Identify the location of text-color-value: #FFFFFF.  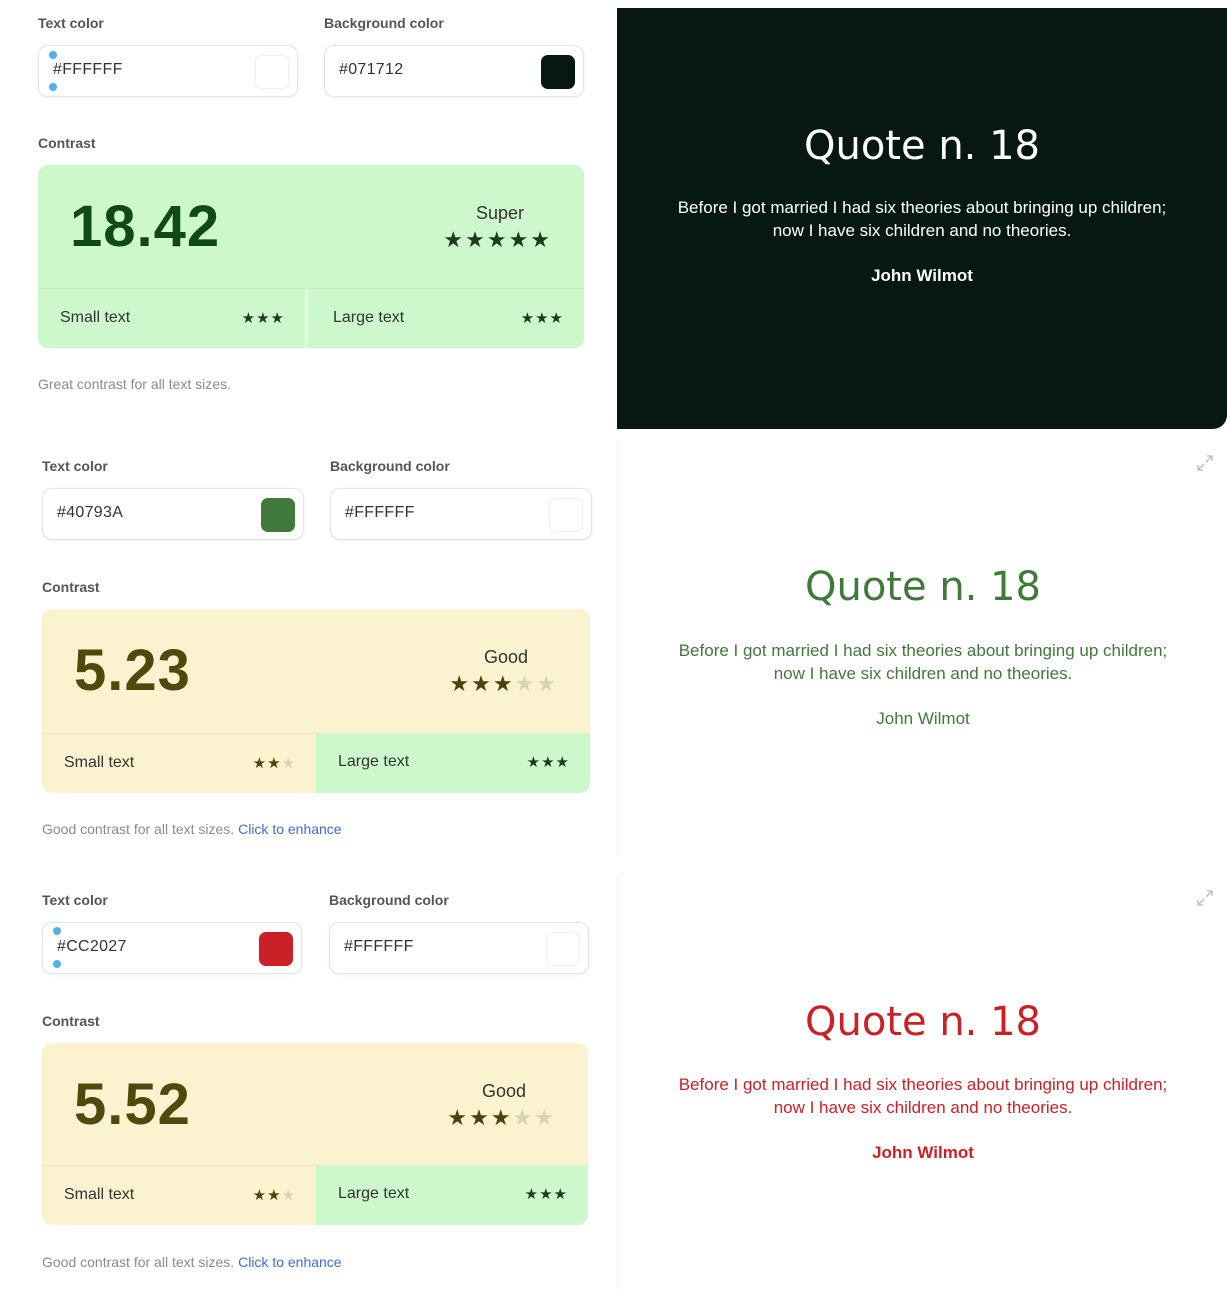
(88, 69).